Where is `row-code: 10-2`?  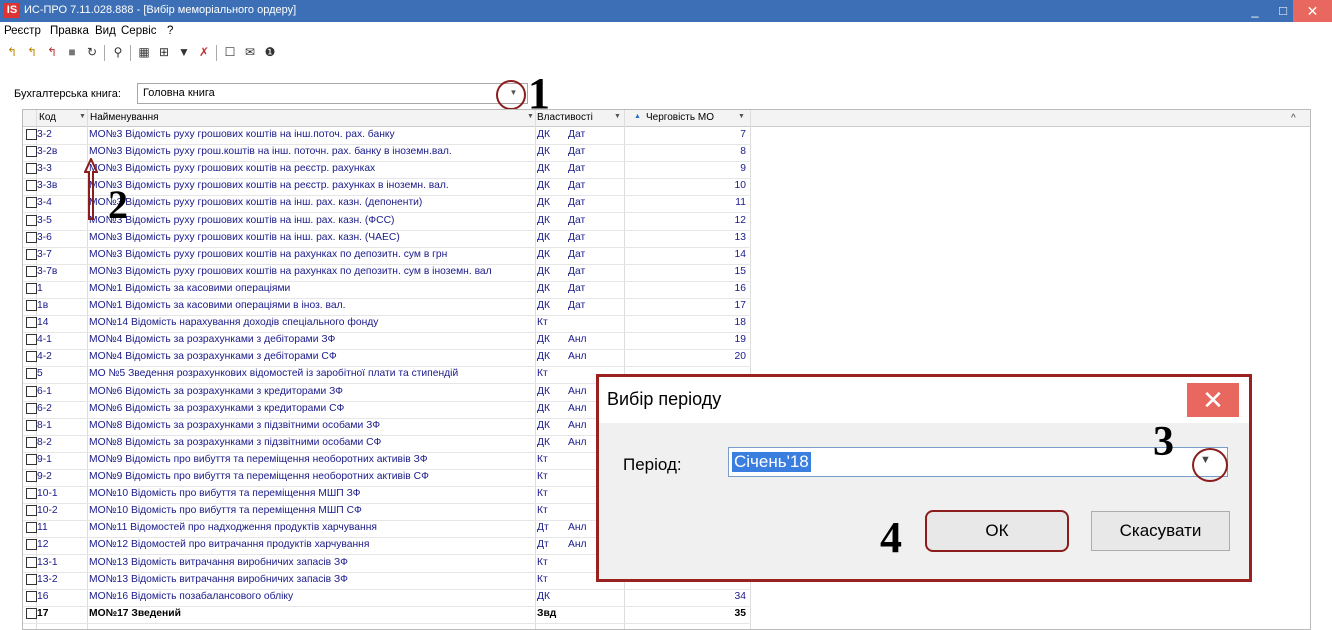 row-code: 10-2 is located at coordinates (47, 511).